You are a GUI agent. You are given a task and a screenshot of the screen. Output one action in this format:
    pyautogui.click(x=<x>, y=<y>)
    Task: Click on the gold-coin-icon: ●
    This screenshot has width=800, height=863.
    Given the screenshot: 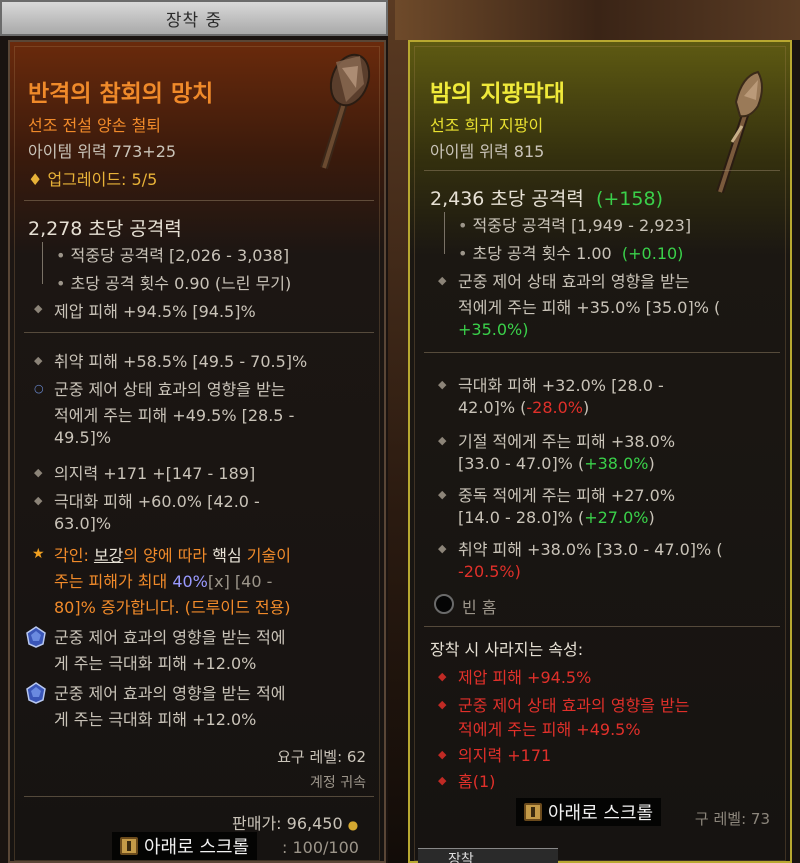 What is the action you would take?
    pyautogui.click(x=353, y=825)
    